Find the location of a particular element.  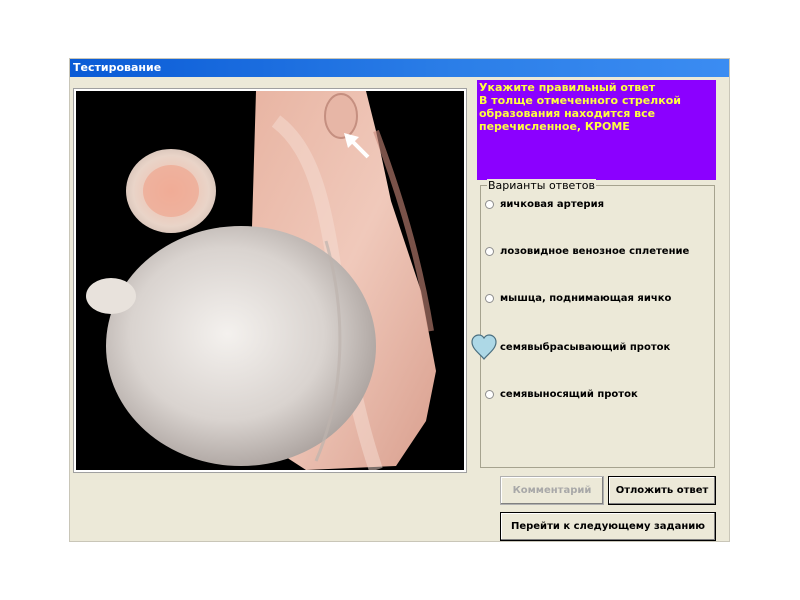

answer-option-5: семявыносящий проток is located at coordinates (561, 394).